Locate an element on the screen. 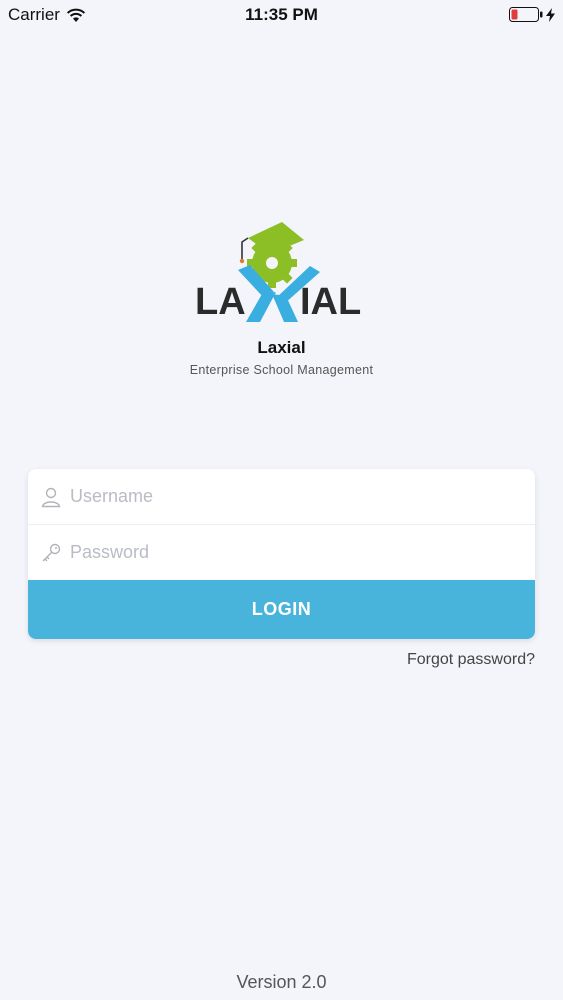 The height and width of the screenshot is (1000, 563). status-bar: Carrier 11:35 PM is located at coordinates (281, 15).